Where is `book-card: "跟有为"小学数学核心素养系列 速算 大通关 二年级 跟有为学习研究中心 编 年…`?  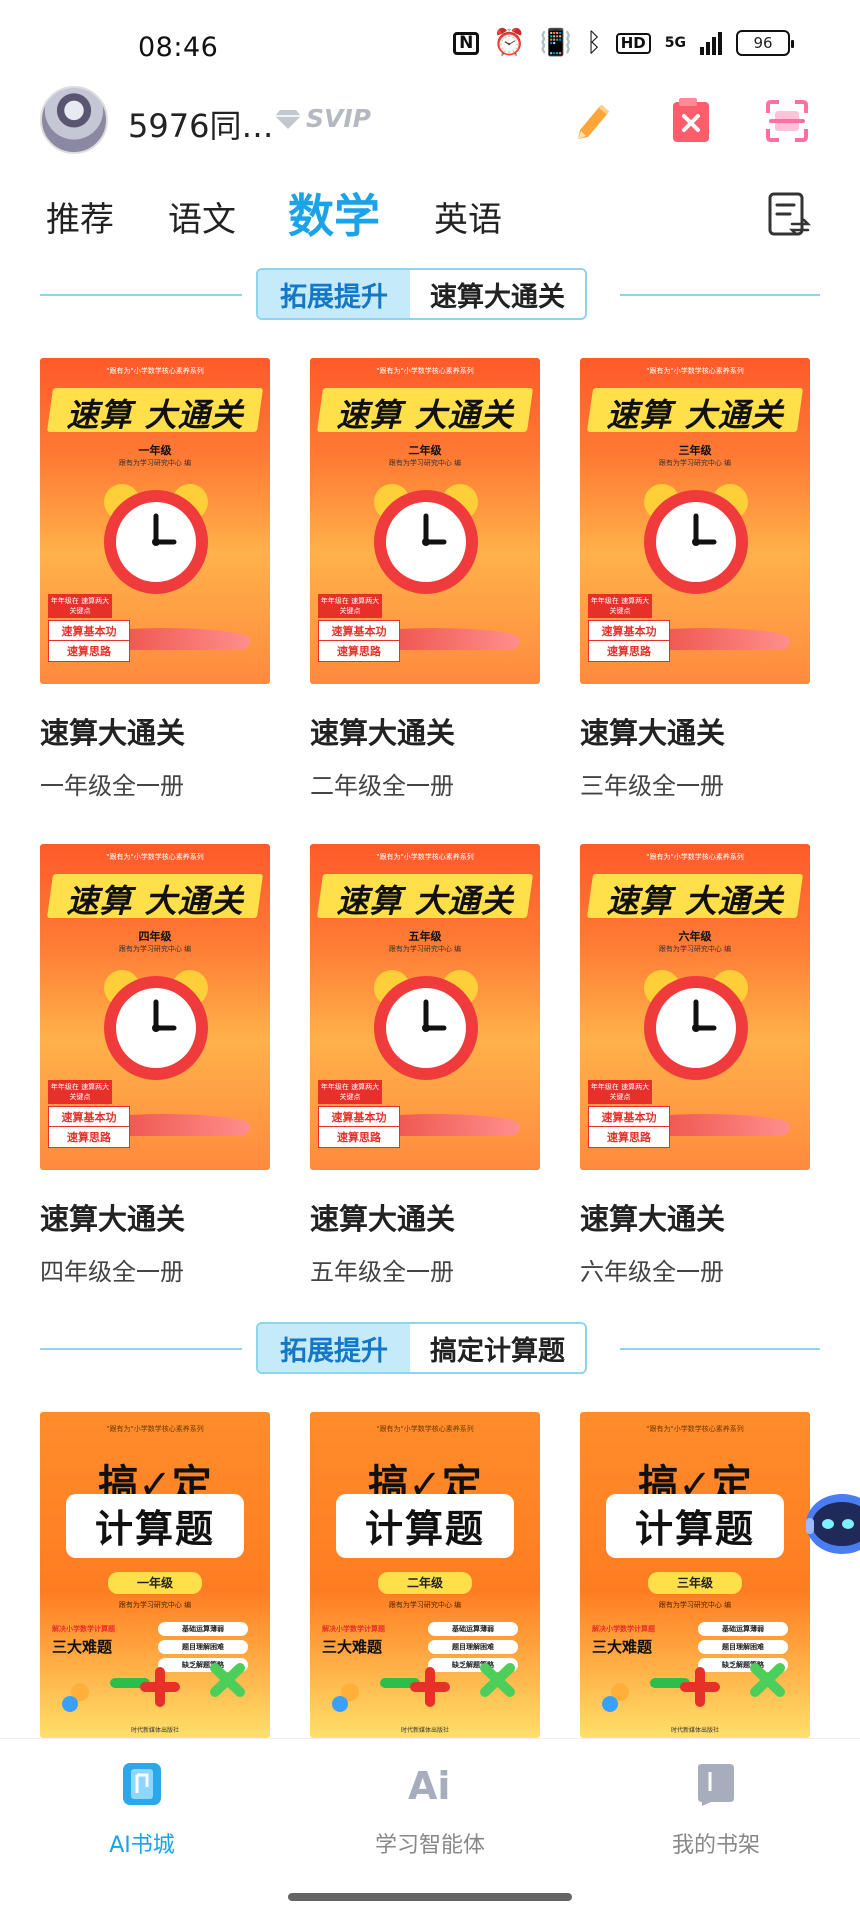
book-card: "跟有为"小学数学核心素养系列 速算 大通关 二年级 跟有为学习研究中心 编 年… is located at coordinates (425, 579).